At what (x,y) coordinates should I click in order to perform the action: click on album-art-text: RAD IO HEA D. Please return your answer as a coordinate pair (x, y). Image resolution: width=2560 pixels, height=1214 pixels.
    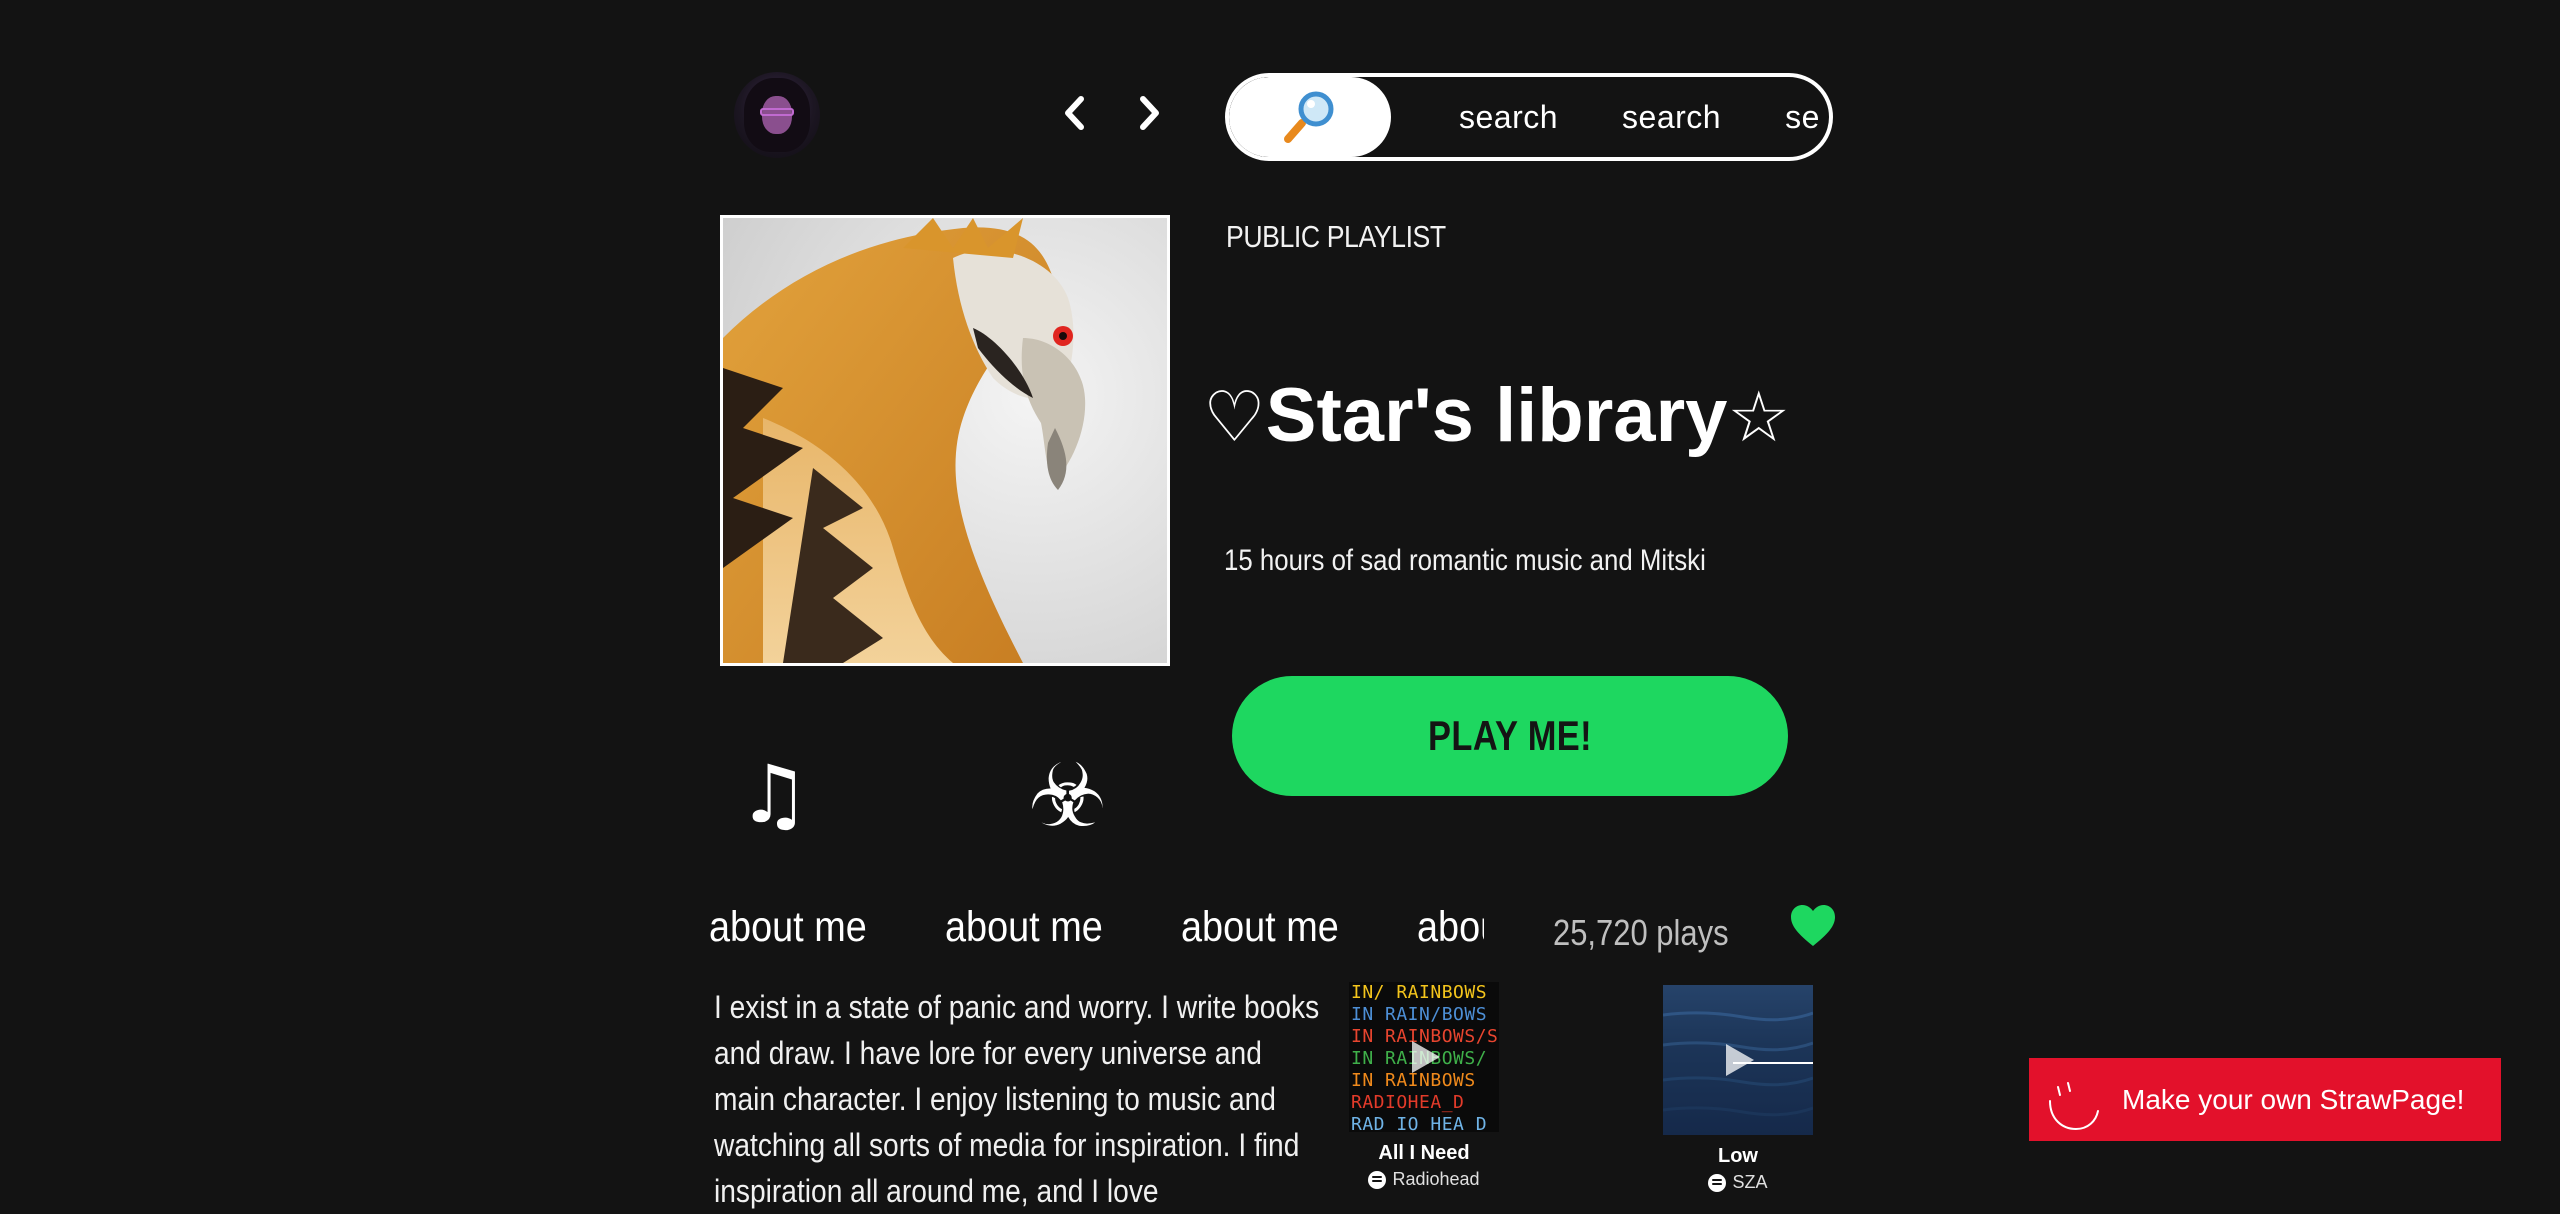
    Looking at the image, I should click on (1419, 1123).